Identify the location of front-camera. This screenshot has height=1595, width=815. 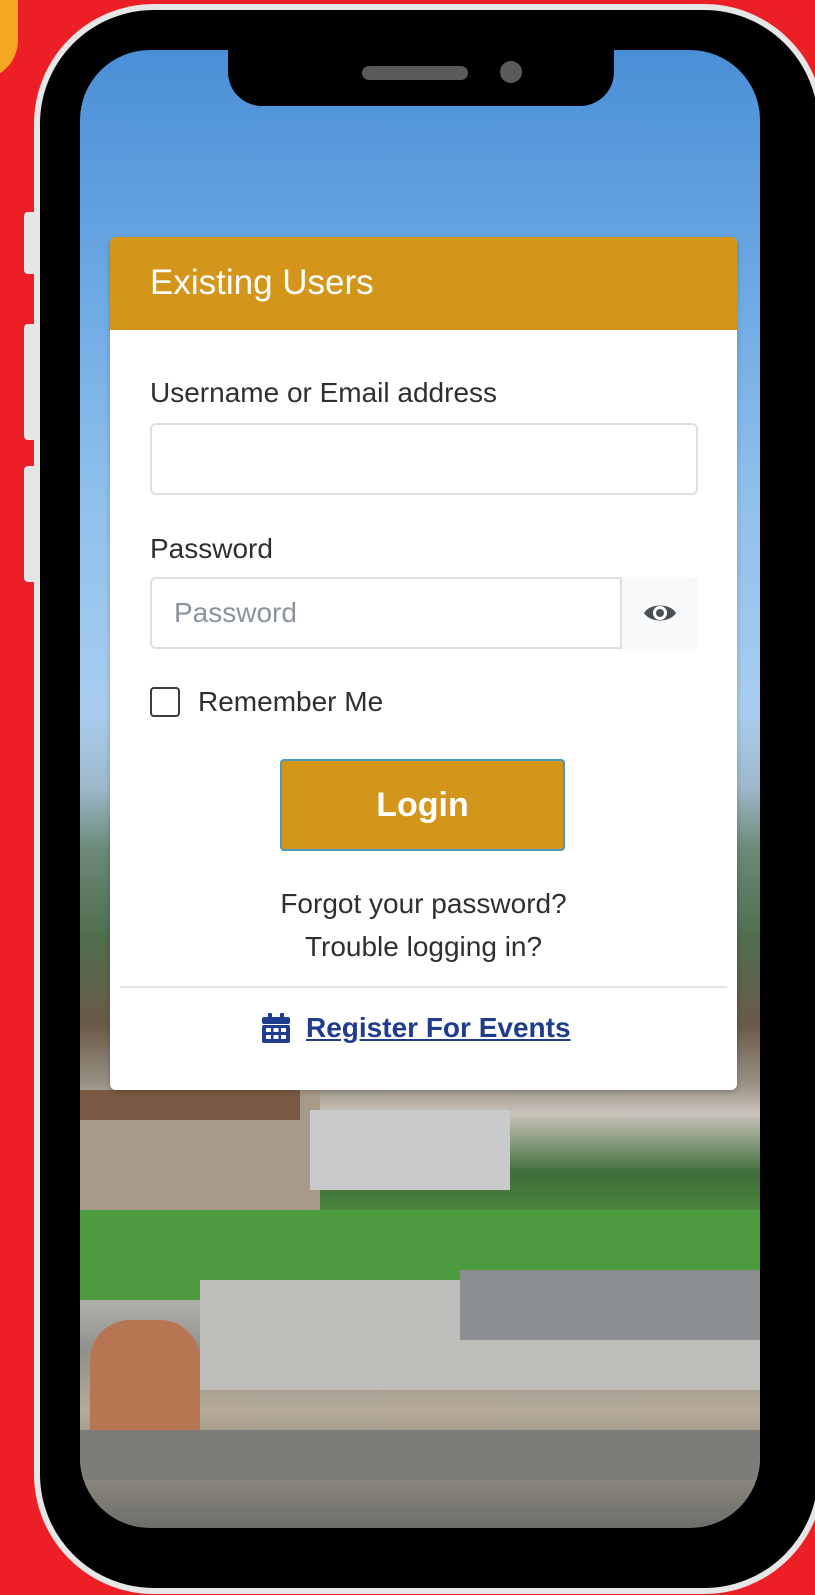
(511, 72).